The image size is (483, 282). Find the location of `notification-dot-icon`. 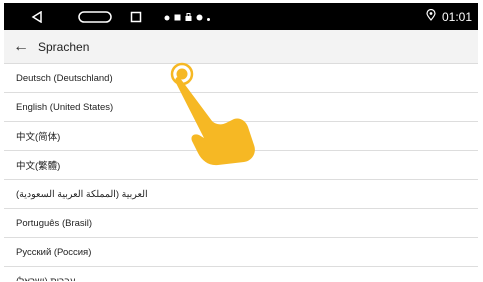

notification-dot-icon is located at coordinates (167, 17).